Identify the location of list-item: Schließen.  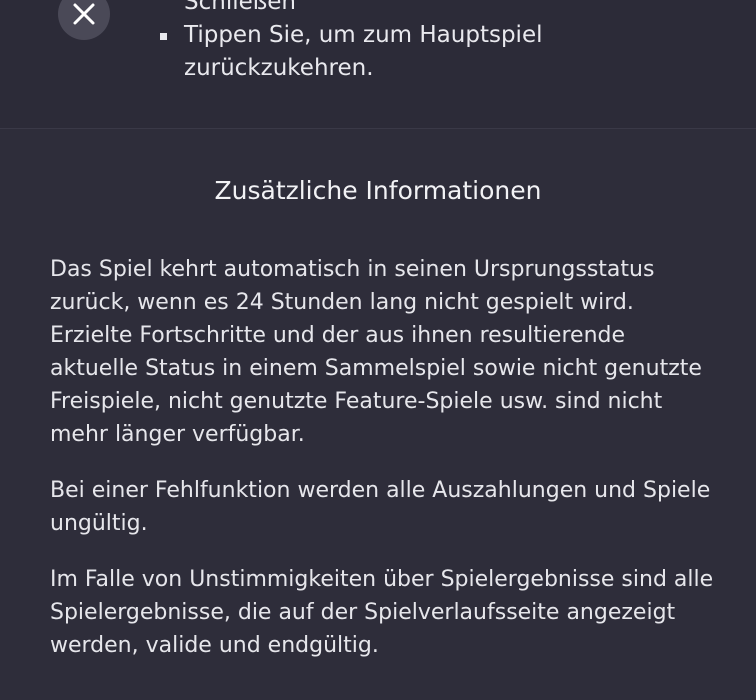
(440, 9).